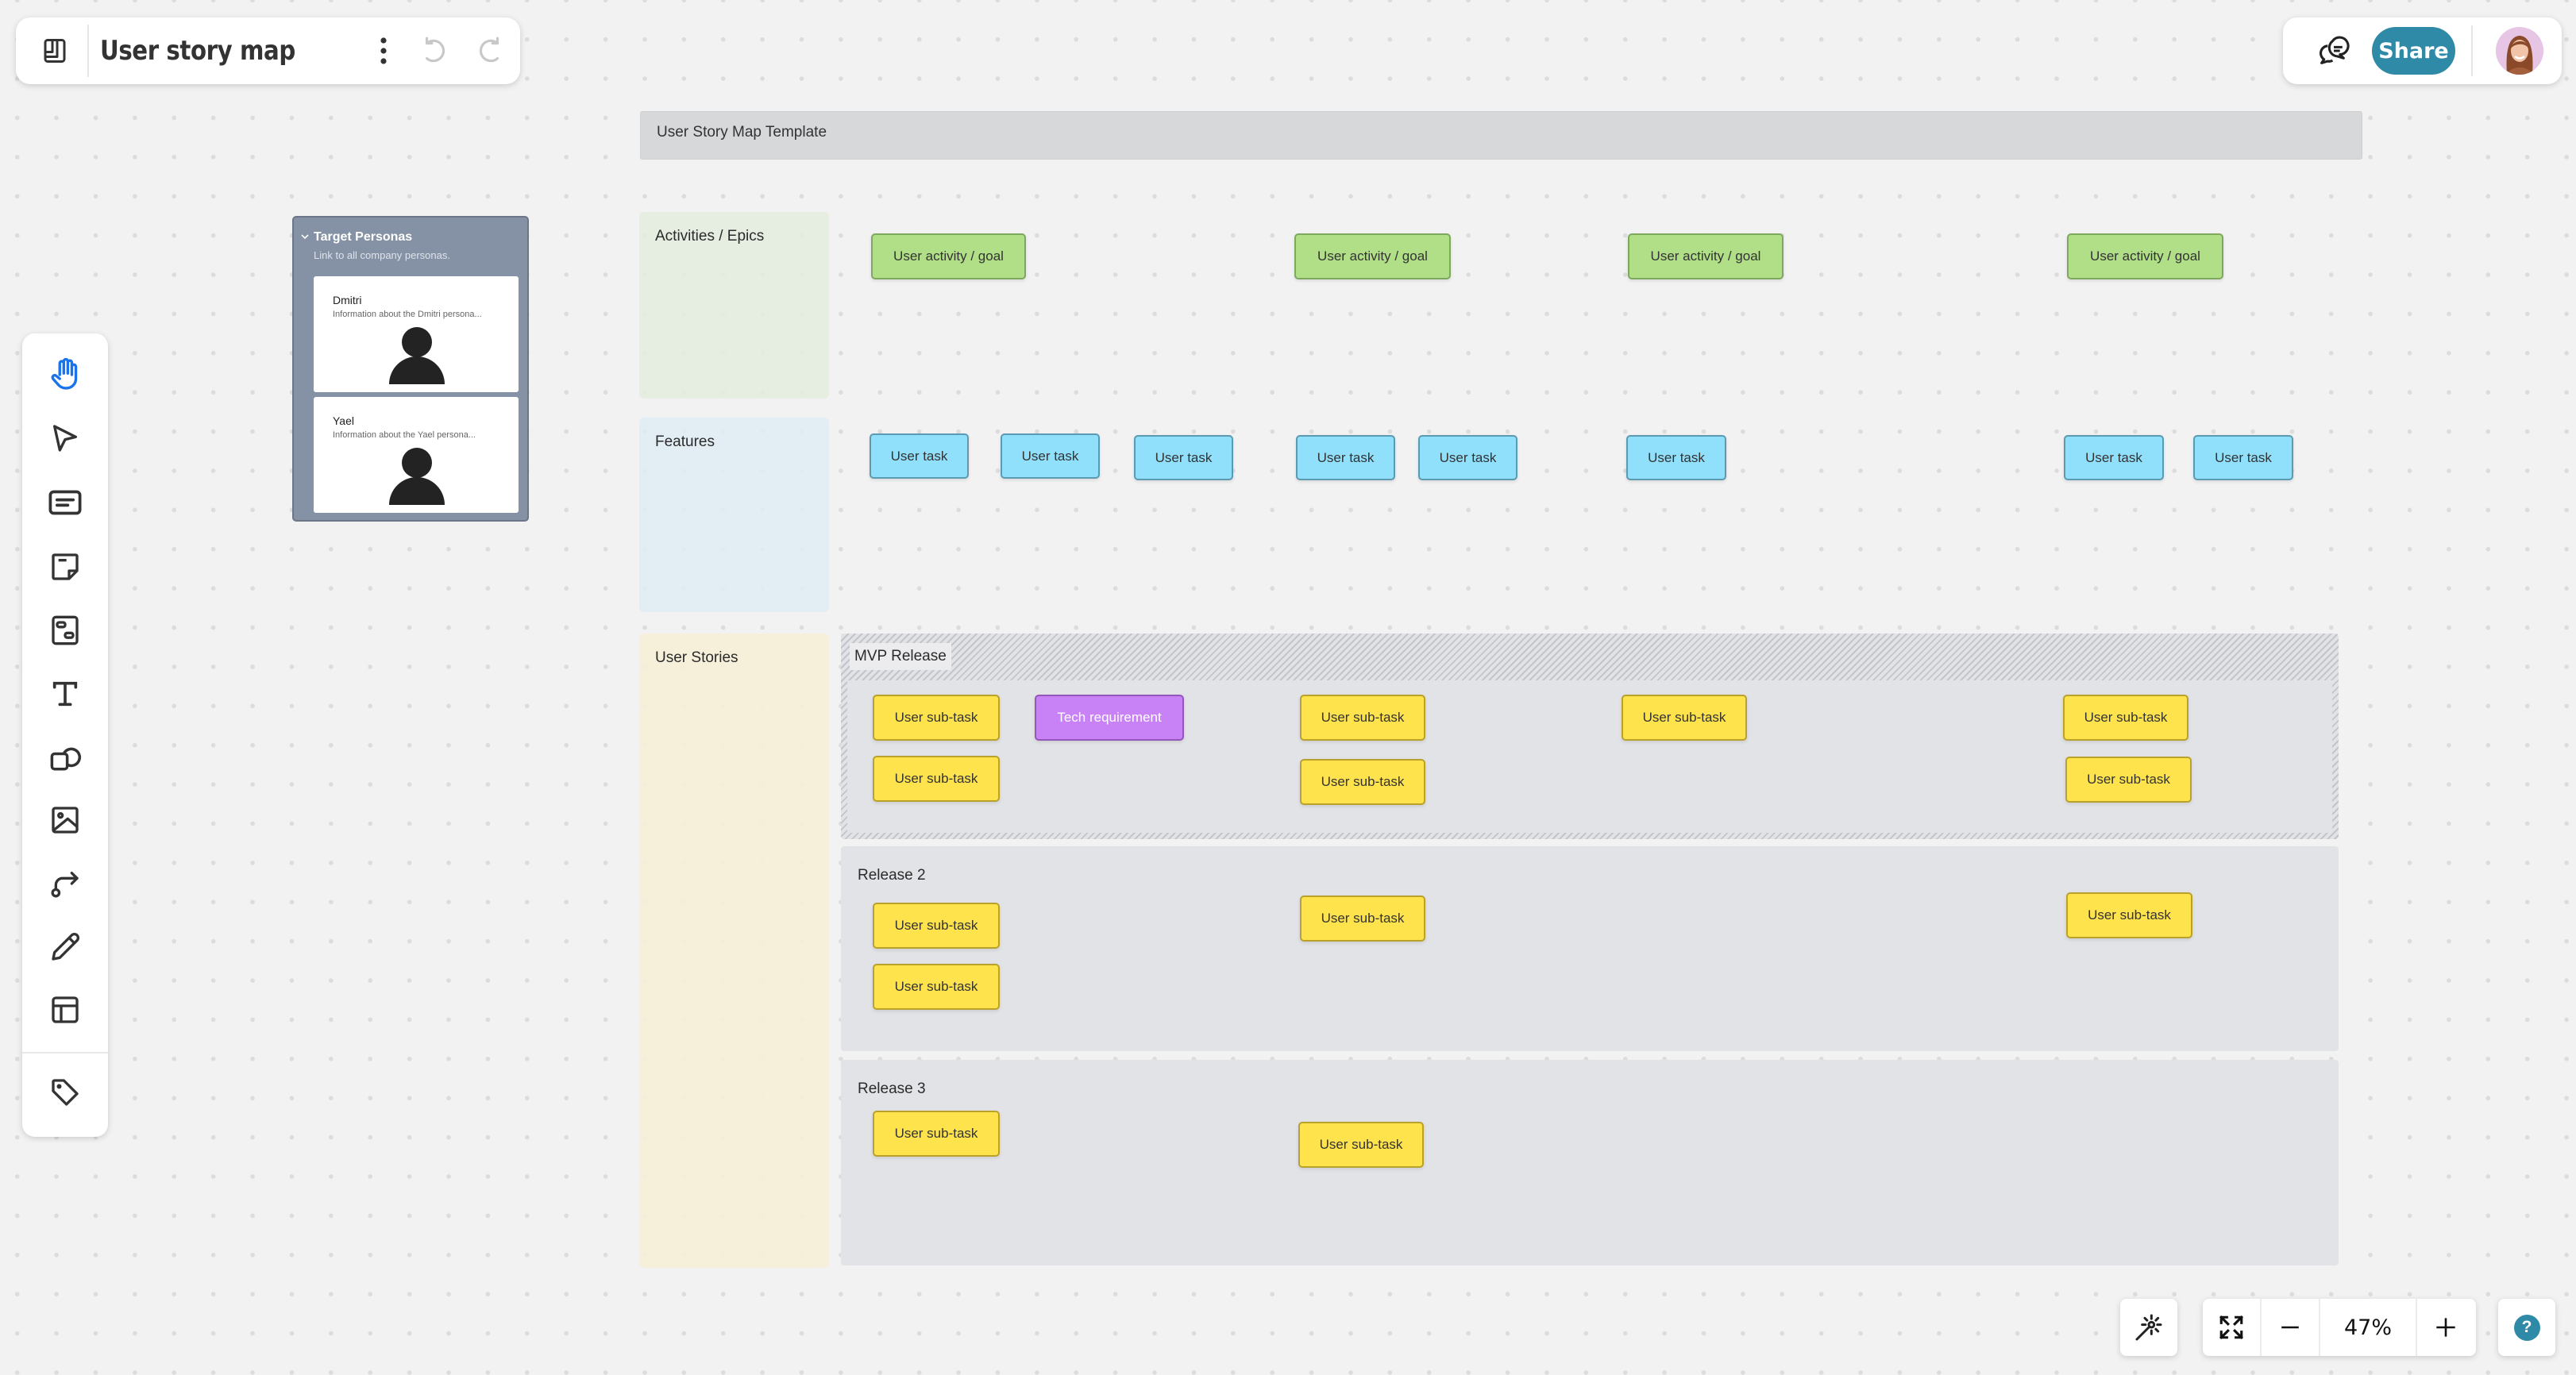  I want to click on zoom-controls: 47%, so click(2339, 1328).